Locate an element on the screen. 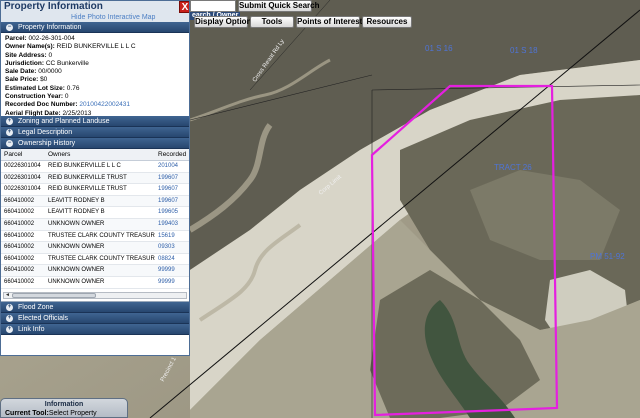 This screenshot has height=418, width=640. map-label-tract: TRACT 26 is located at coordinates (513, 167).